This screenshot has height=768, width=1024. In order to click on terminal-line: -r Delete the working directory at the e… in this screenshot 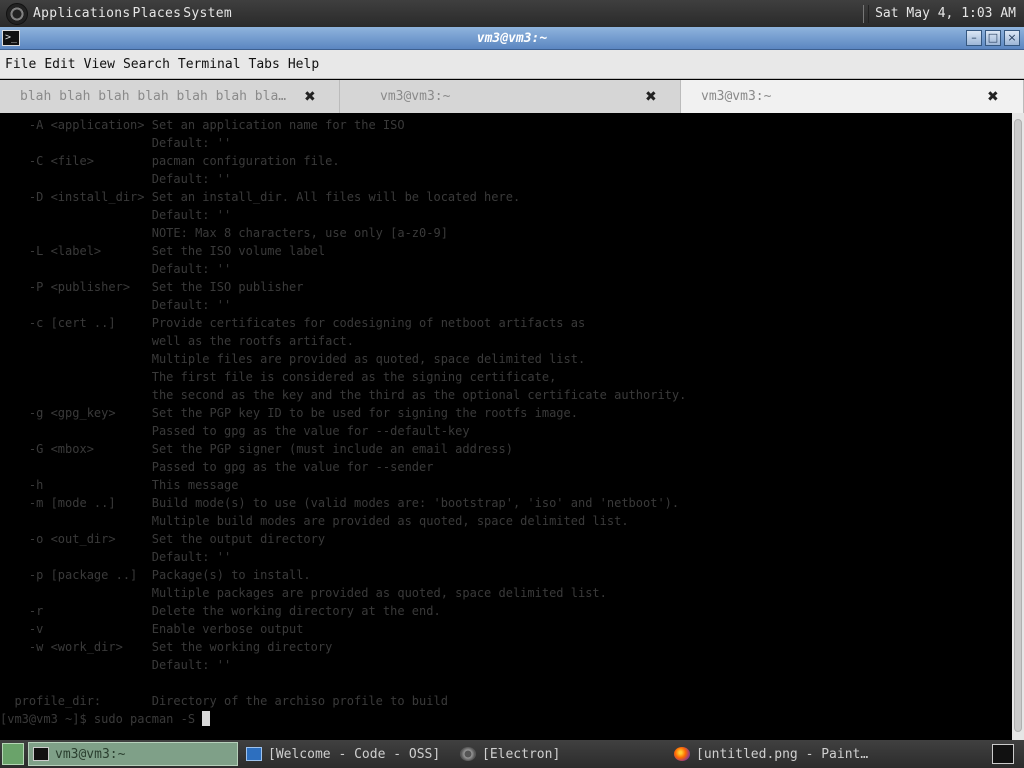, I will do `click(220, 611)`.